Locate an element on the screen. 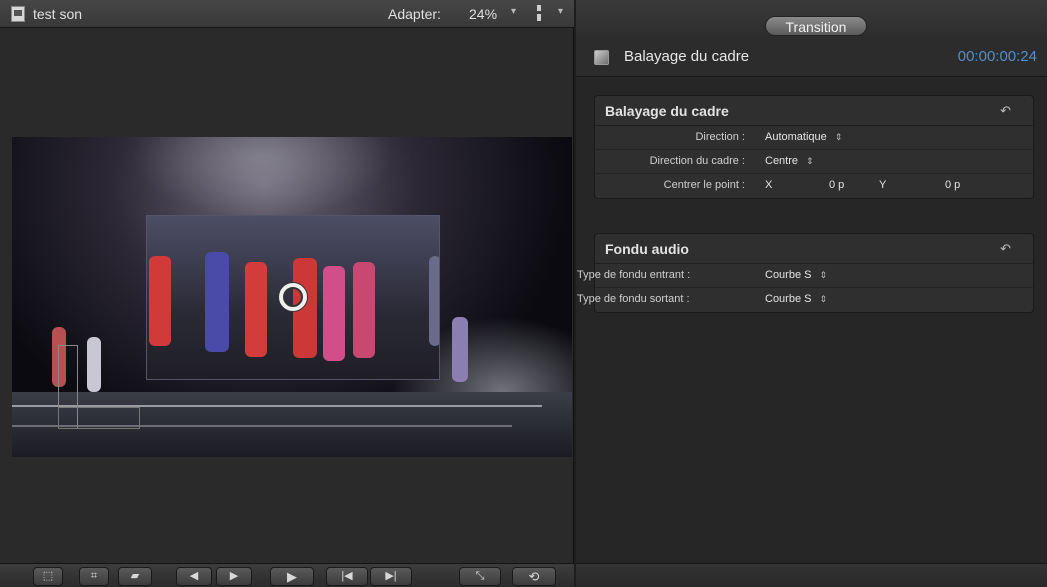 This screenshot has width=1047, height=587. fullscreen-icon: ⤡ is located at coordinates (480, 576).